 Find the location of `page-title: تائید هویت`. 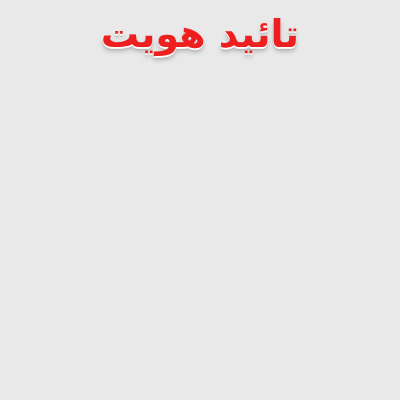

page-title: تائید هویت is located at coordinates (200, 34).